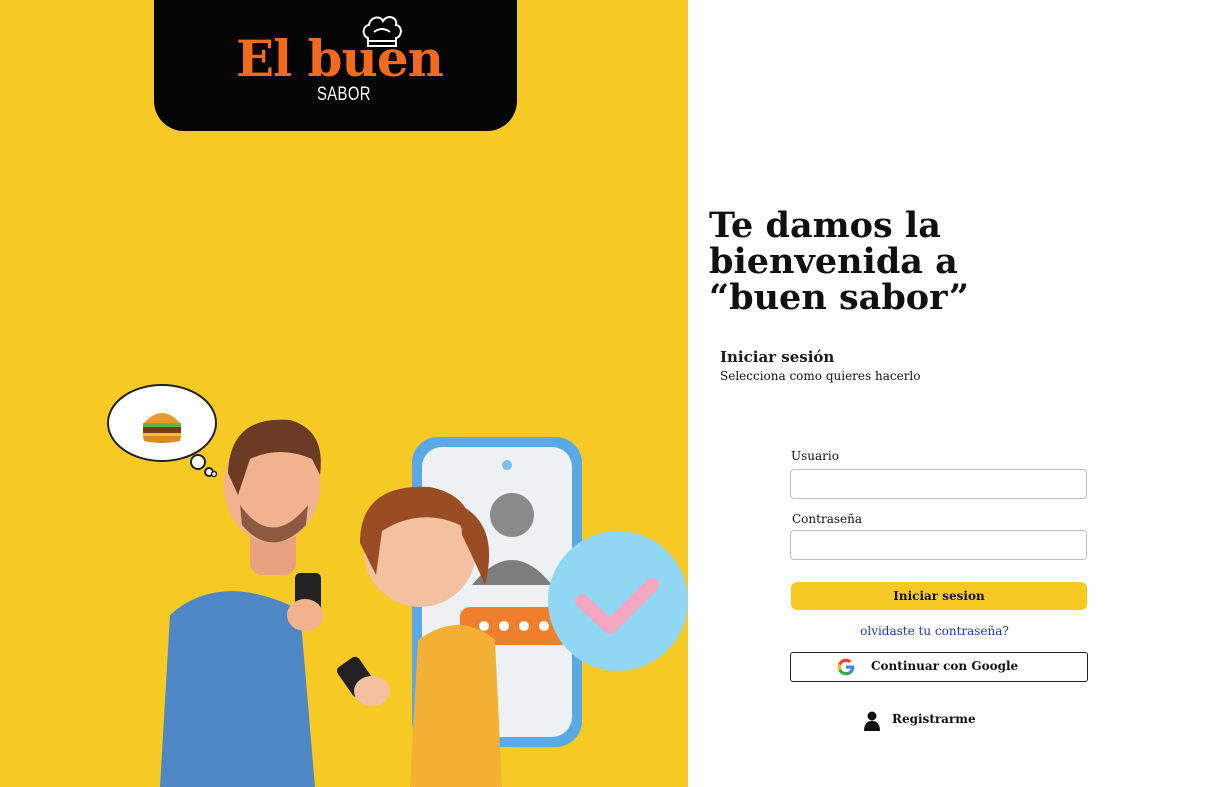  Describe the element at coordinates (777, 357) in the screenshot. I see `login-title: Iniciar sesión` at that location.